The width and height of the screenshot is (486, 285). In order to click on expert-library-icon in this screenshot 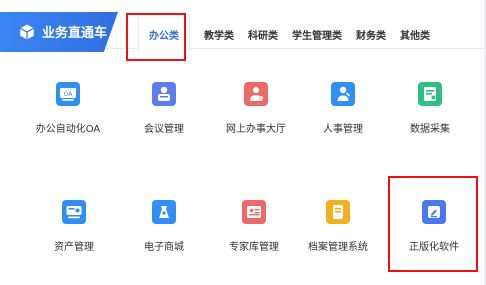, I will do `click(254, 212)`.